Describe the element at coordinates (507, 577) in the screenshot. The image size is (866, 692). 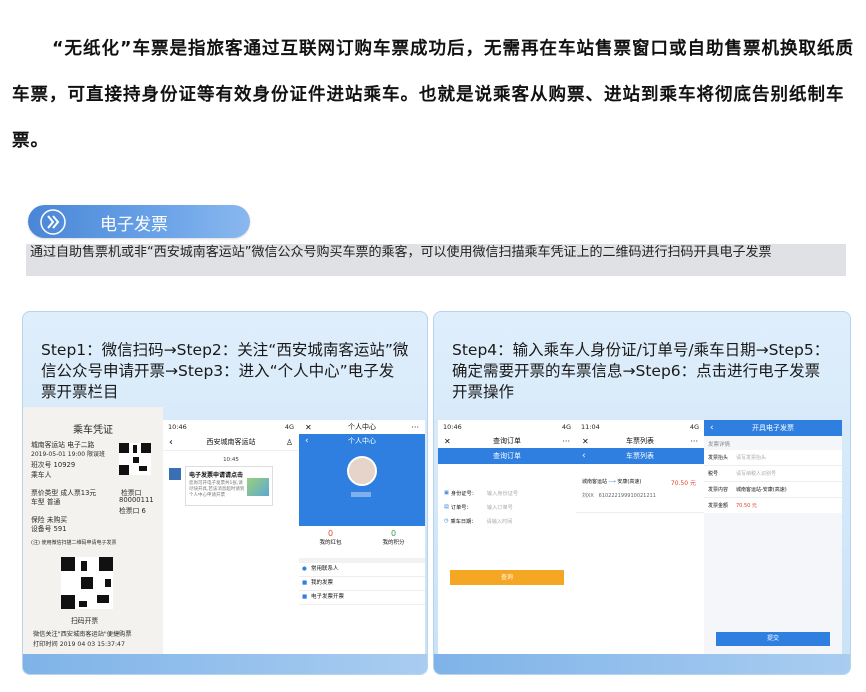
I see `query-button: 查询` at that location.